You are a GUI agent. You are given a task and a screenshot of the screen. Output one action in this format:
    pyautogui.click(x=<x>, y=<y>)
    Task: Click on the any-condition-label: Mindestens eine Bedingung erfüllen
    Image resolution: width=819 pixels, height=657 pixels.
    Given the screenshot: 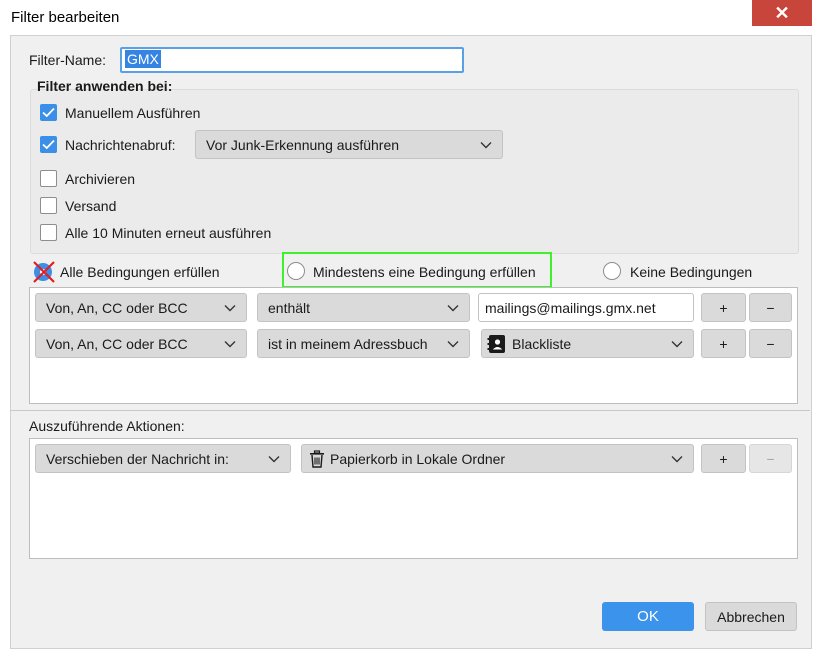 What is the action you would take?
    pyautogui.click(x=424, y=272)
    